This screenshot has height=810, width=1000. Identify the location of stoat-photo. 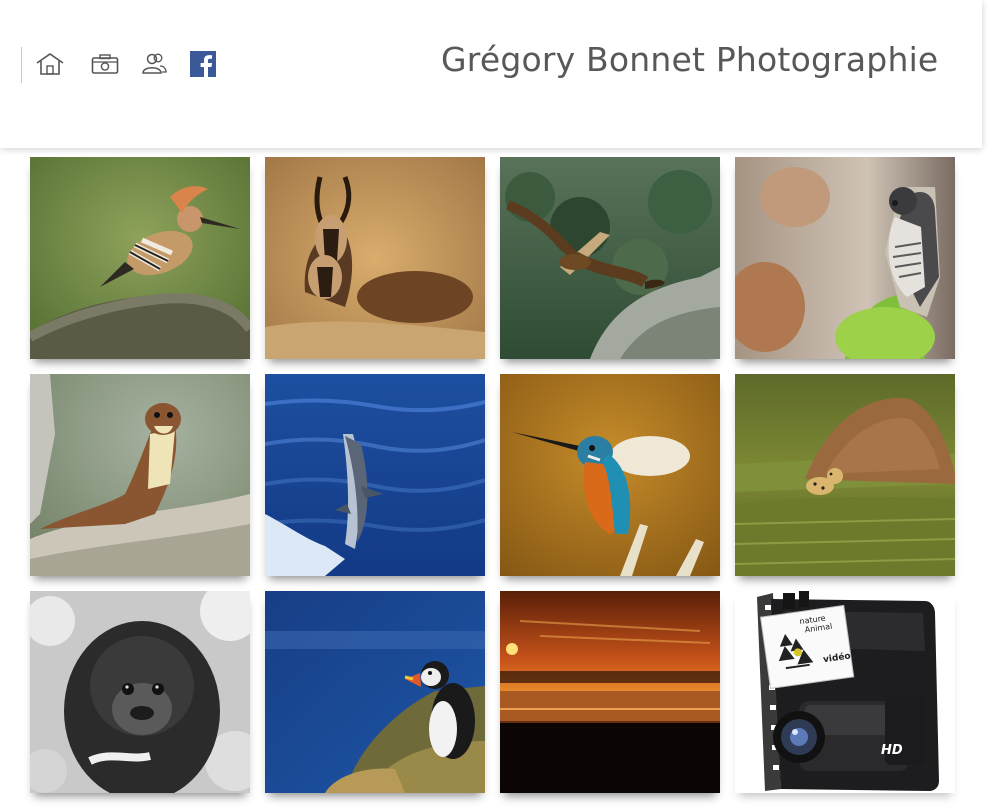
(140, 475).